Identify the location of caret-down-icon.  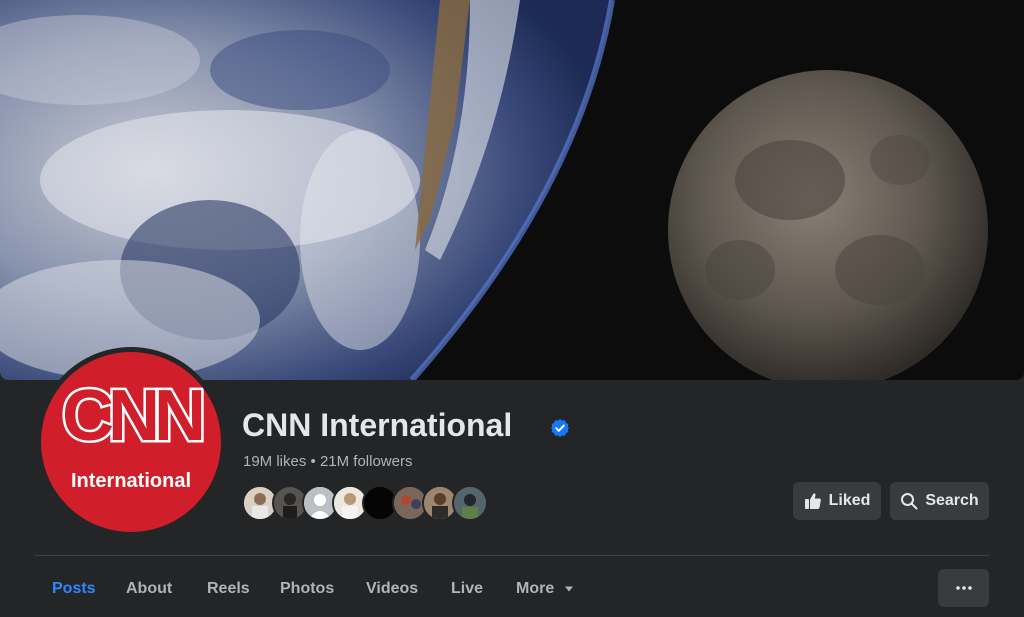
(568, 589).